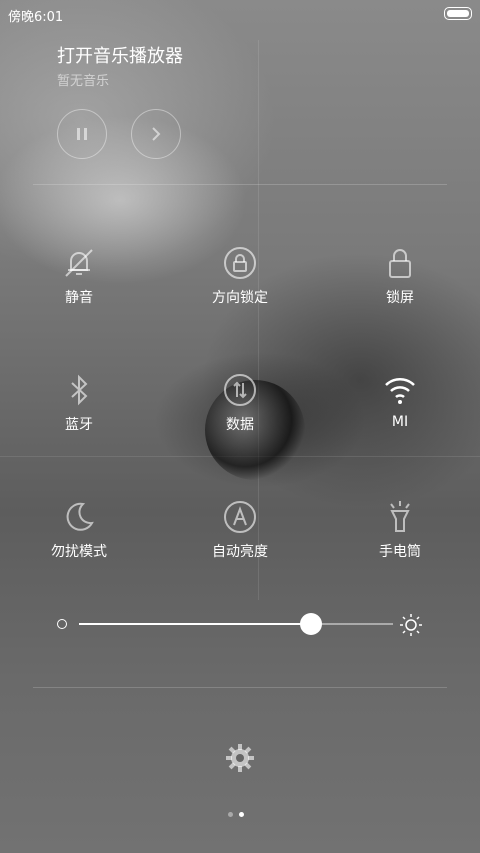  Describe the element at coordinates (400, 539) in the screenshot. I see `toggle-flashlight: 手电筒` at that location.